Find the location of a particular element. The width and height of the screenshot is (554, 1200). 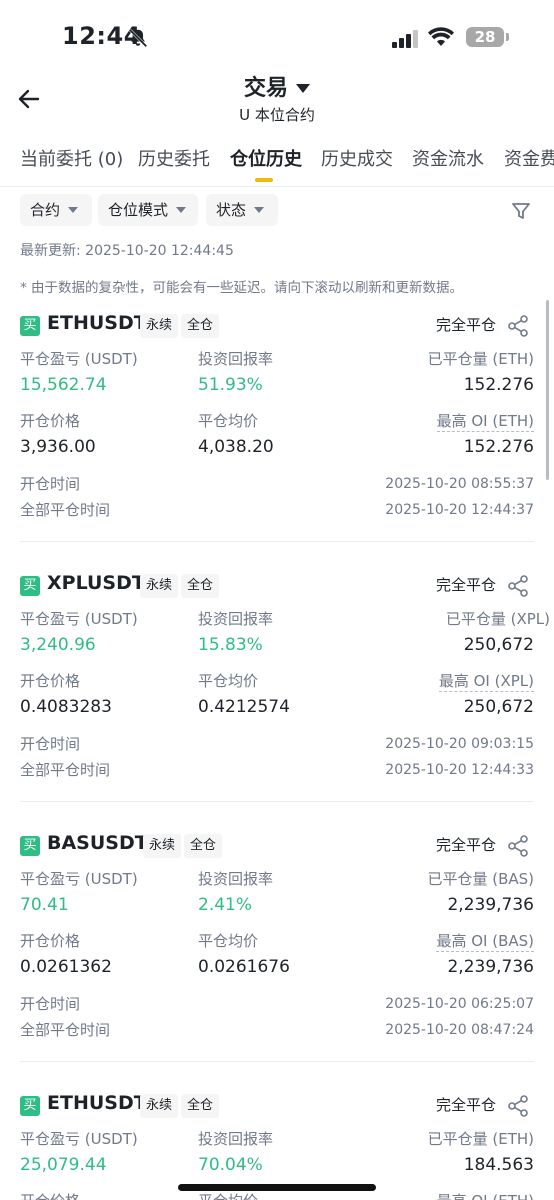

pnl-value: 70.41 is located at coordinates (44, 905).